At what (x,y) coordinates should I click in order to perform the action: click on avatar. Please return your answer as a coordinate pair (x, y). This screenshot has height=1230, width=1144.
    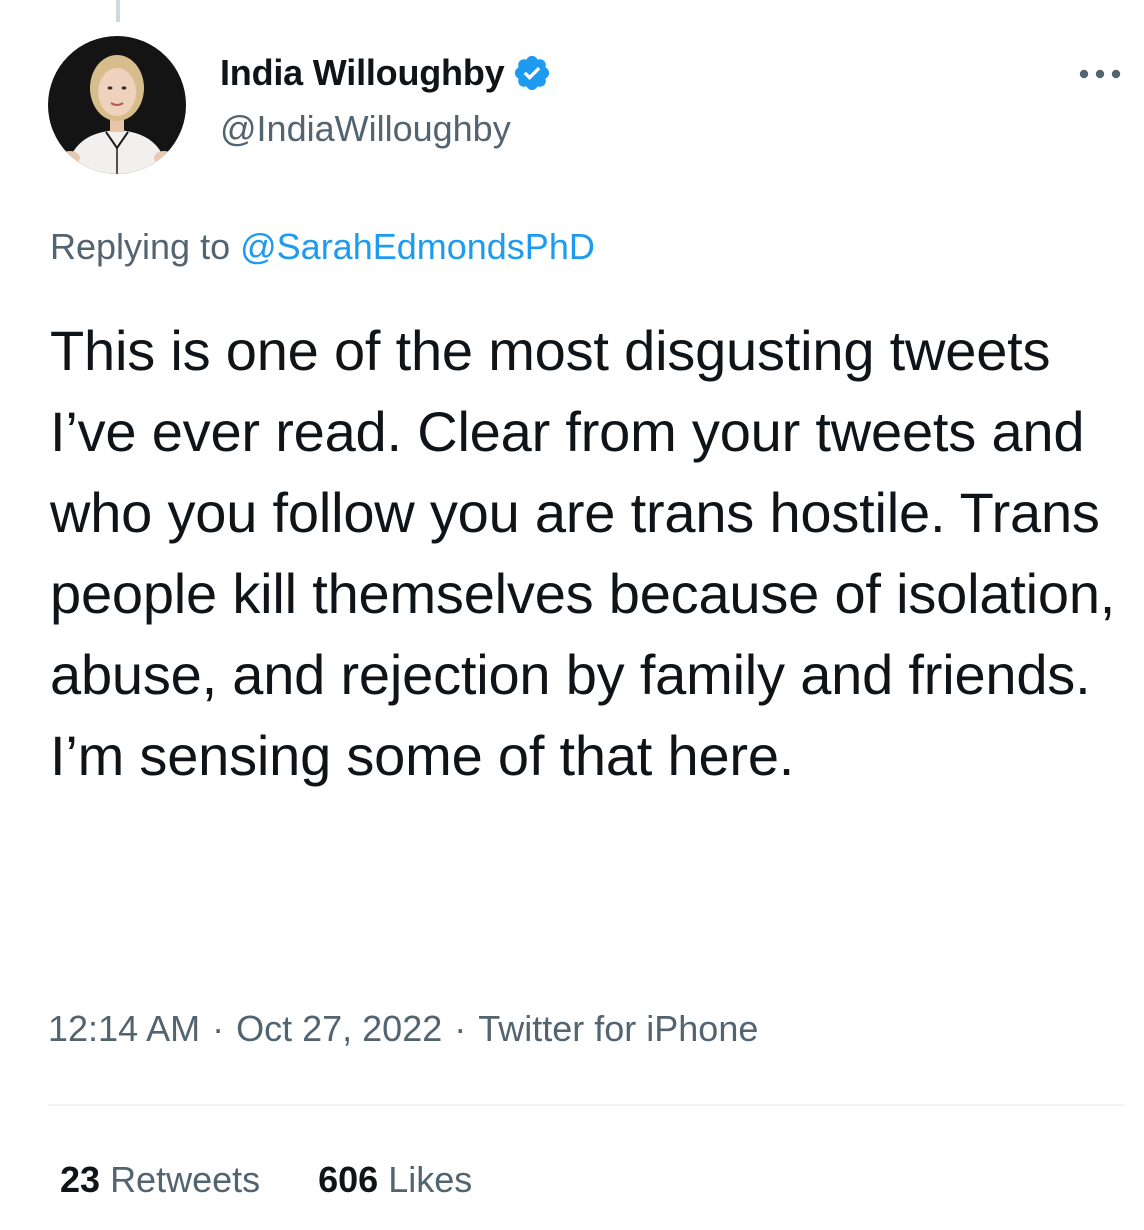
    Looking at the image, I should click on (117, 105).